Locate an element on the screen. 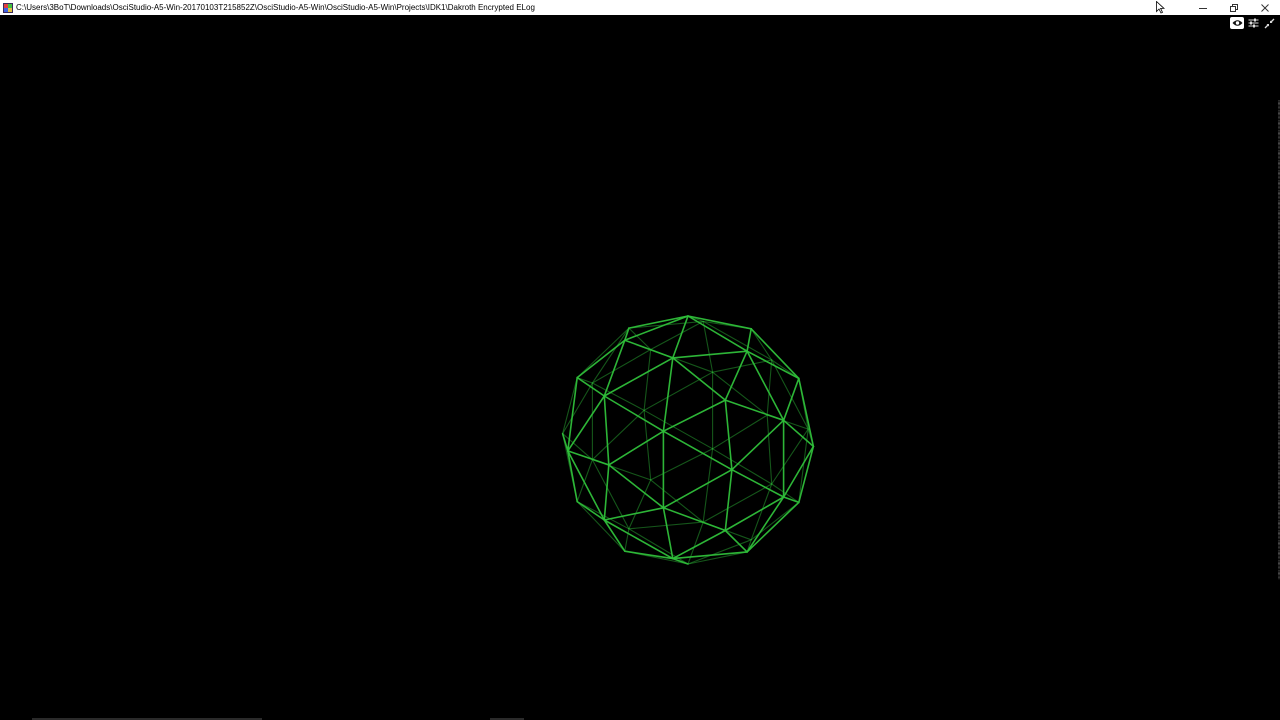 The height and width of the screenshot is (720, 1280). close-button is located at coordinates (1264, 7).